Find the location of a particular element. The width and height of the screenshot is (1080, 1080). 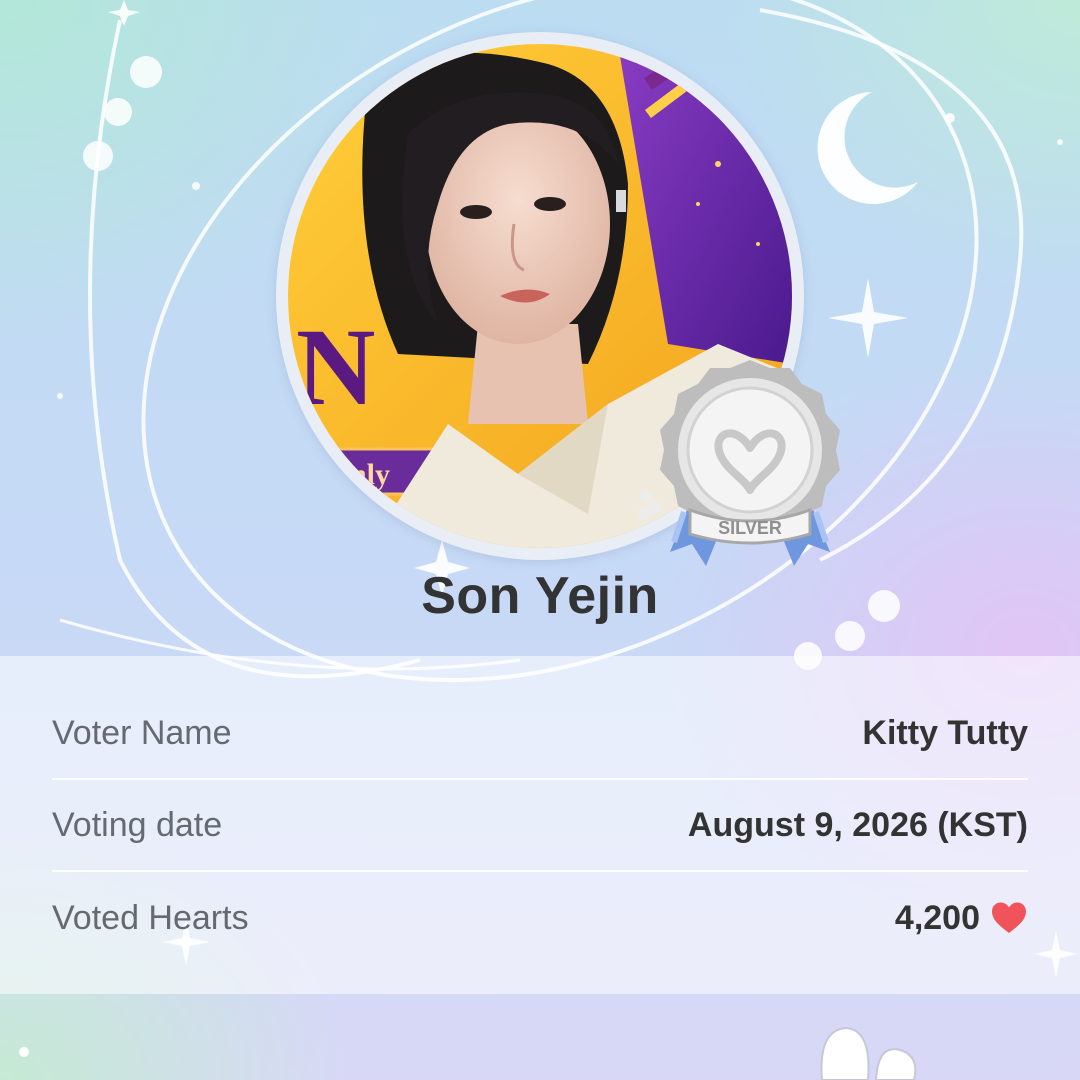

voted-hearts-value-group: 4,200 is located at coordinates (961, 918).